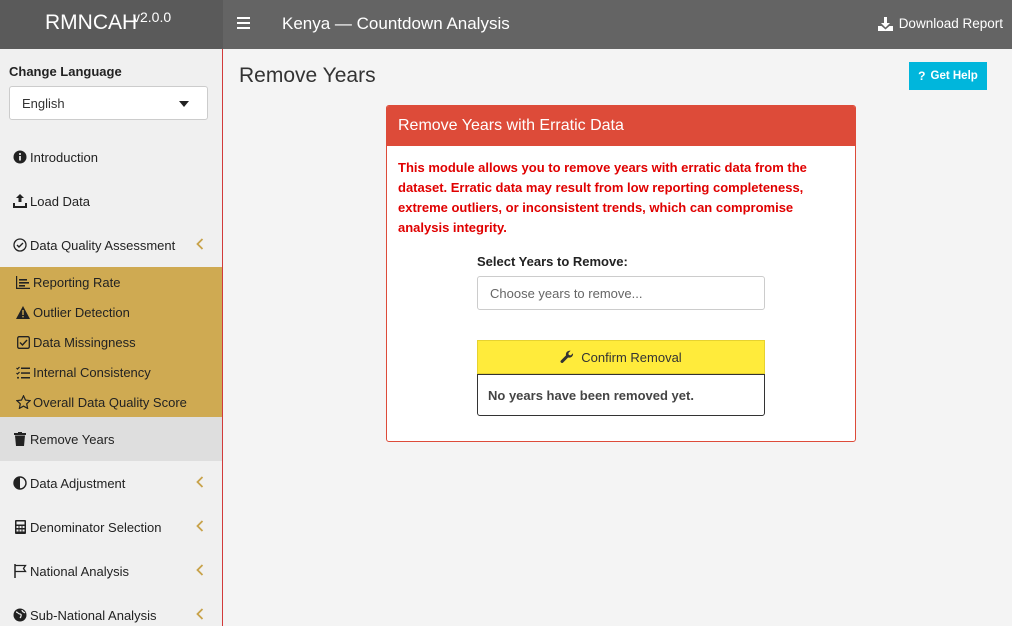 The width and height of the screenshot is (1012, 626). I want to click on wrench-icon, so click(567, 356).